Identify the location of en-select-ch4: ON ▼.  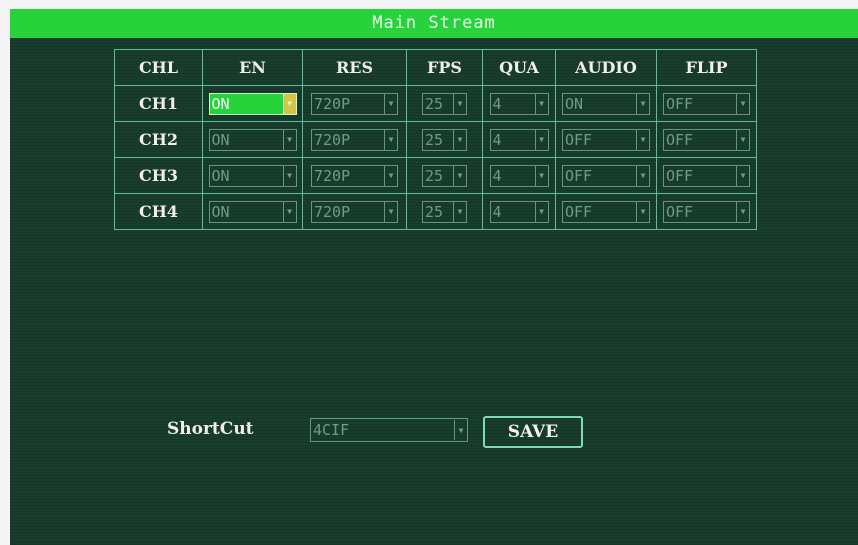
(252, 211).